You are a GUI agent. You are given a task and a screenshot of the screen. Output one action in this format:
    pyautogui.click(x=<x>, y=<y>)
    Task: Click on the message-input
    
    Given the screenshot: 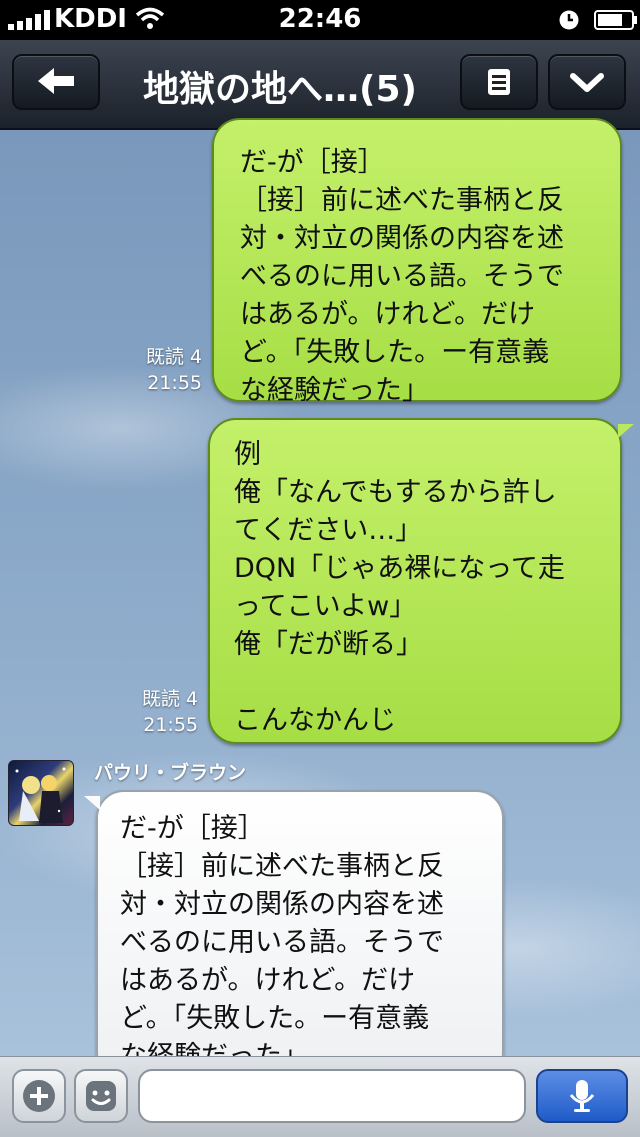 What is the action you would take?
    pyautogui.click(x=332, y=1096)
    